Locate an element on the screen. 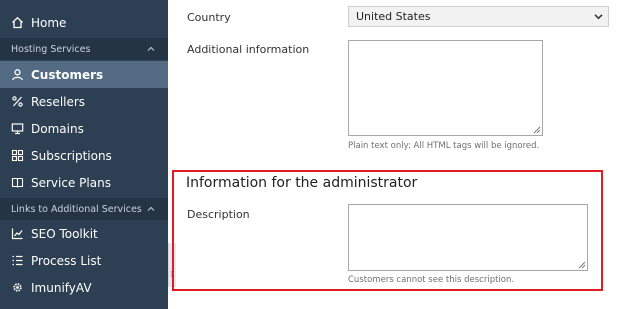 The width and height of the screenshot is (621, 309). section-links-label: Links to Additional Services is located at coordinates (76, 209).